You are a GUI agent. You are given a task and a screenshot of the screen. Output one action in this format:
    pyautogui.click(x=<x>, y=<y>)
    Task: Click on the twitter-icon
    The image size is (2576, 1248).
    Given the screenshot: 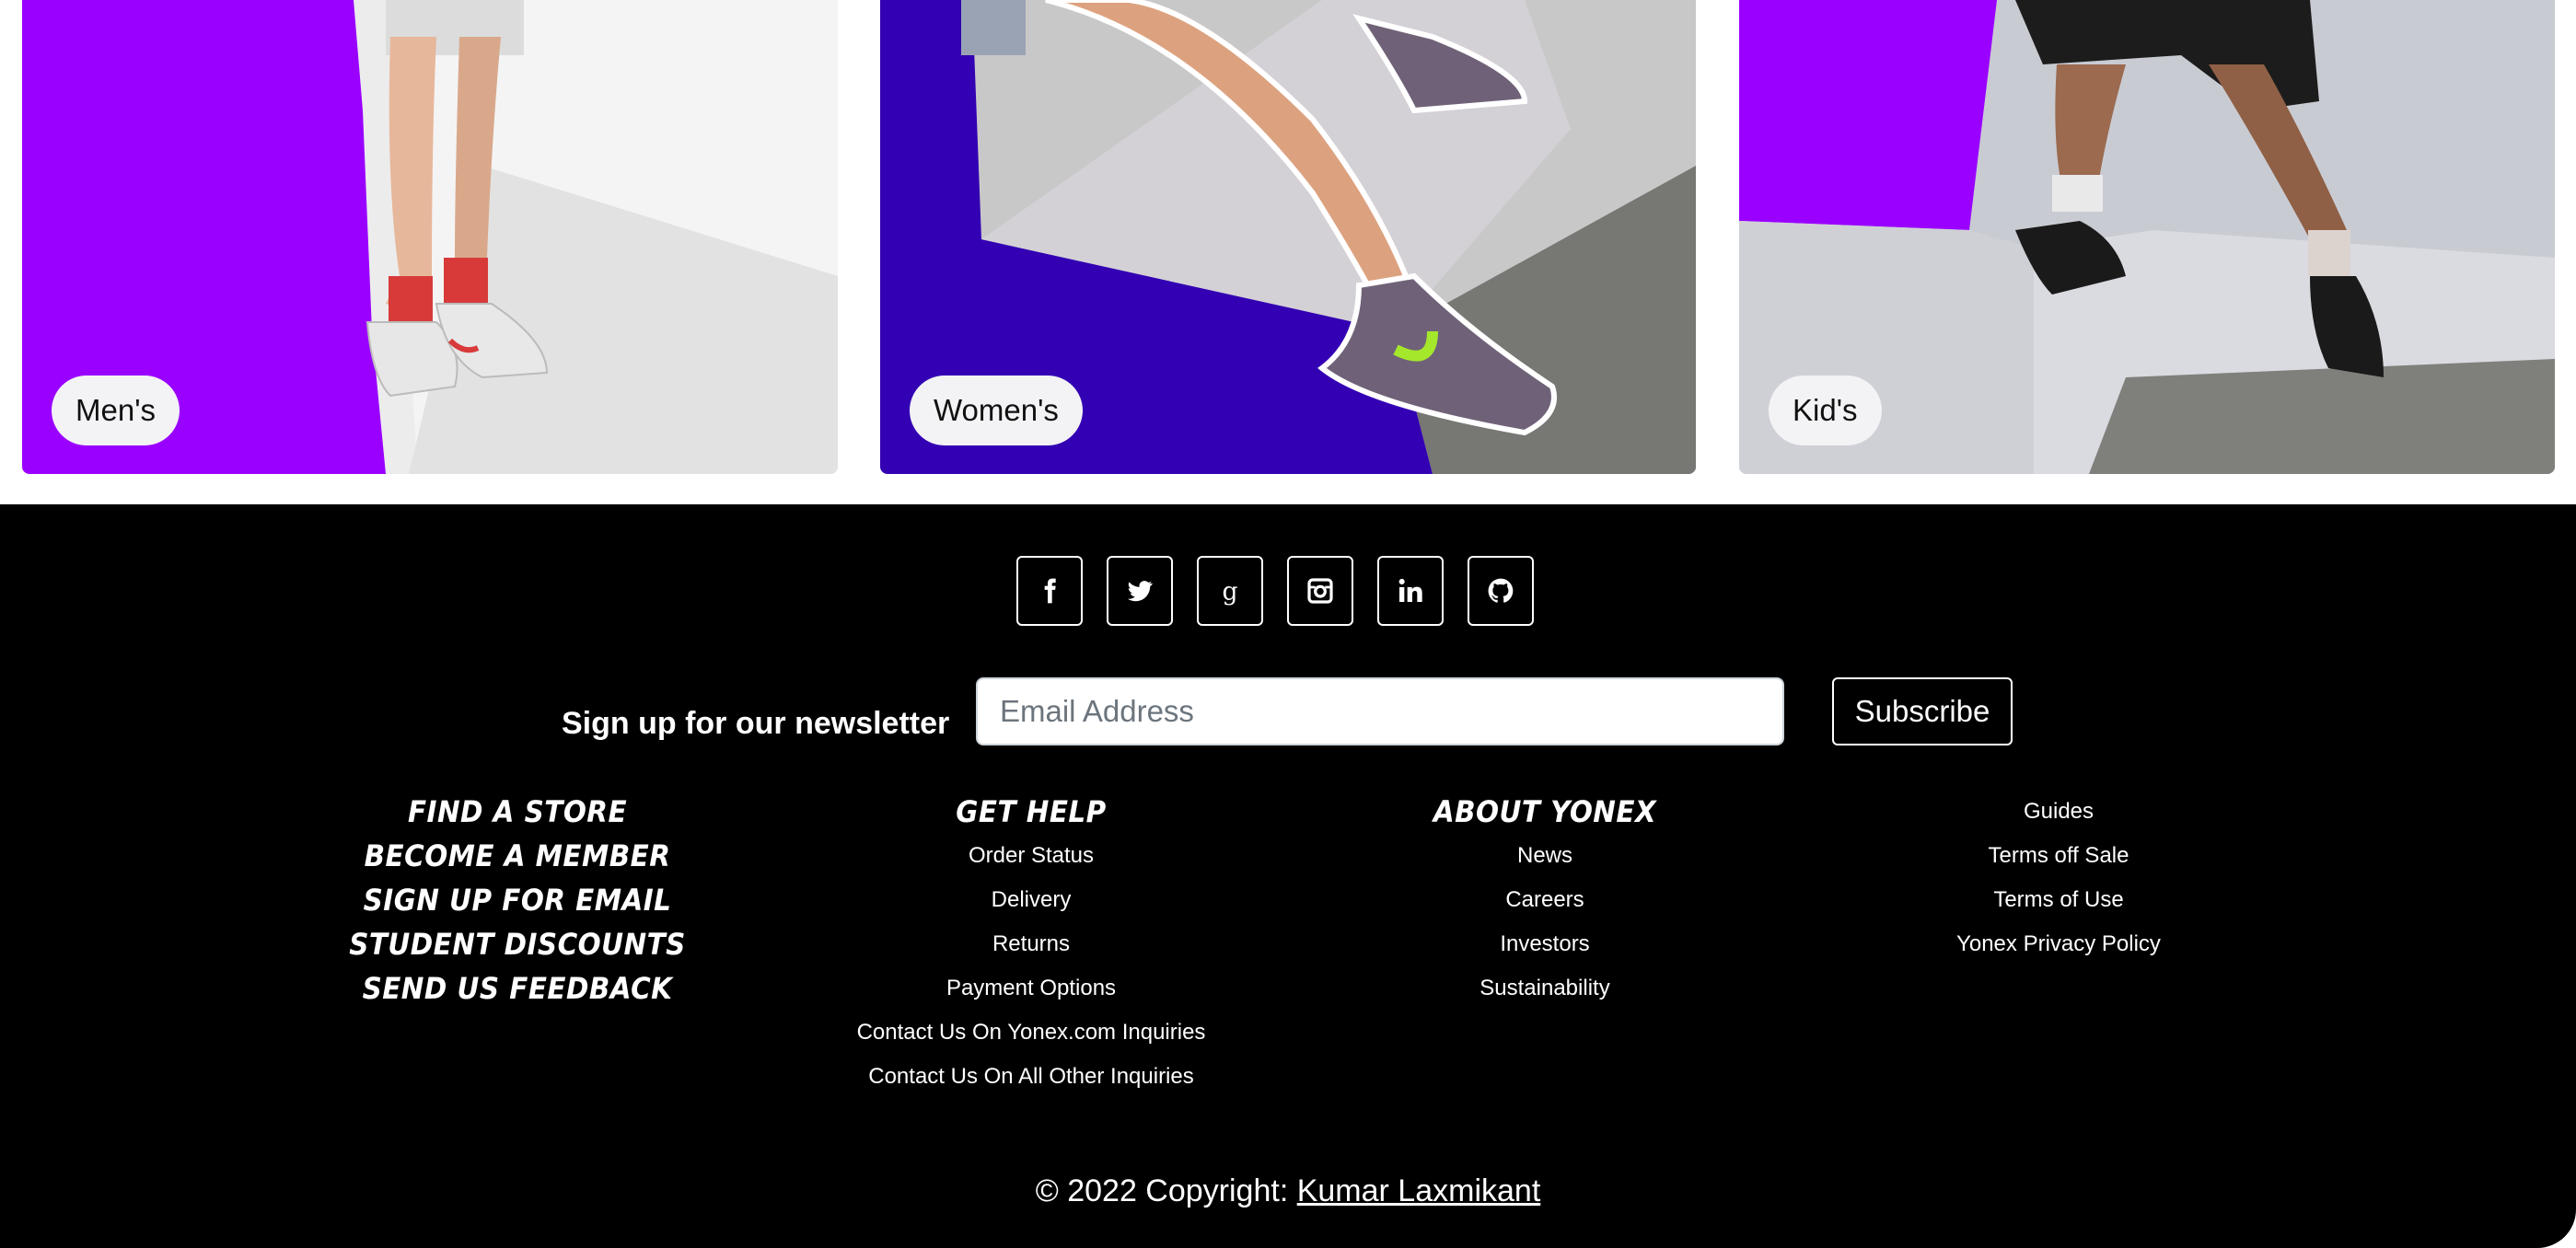 What is the action you would take?
    pyautogui.click(x=1140, y=591)
    